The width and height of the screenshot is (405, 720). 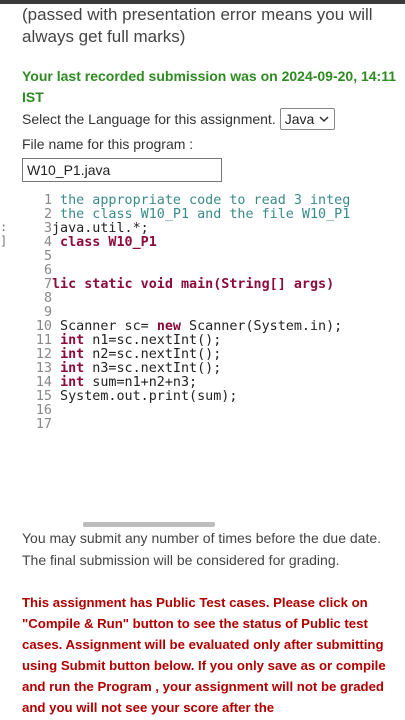 What do you see at coordinates (43, 424) in the screenshot?
I see `code-line: 17` at bounding box center [43, 424].